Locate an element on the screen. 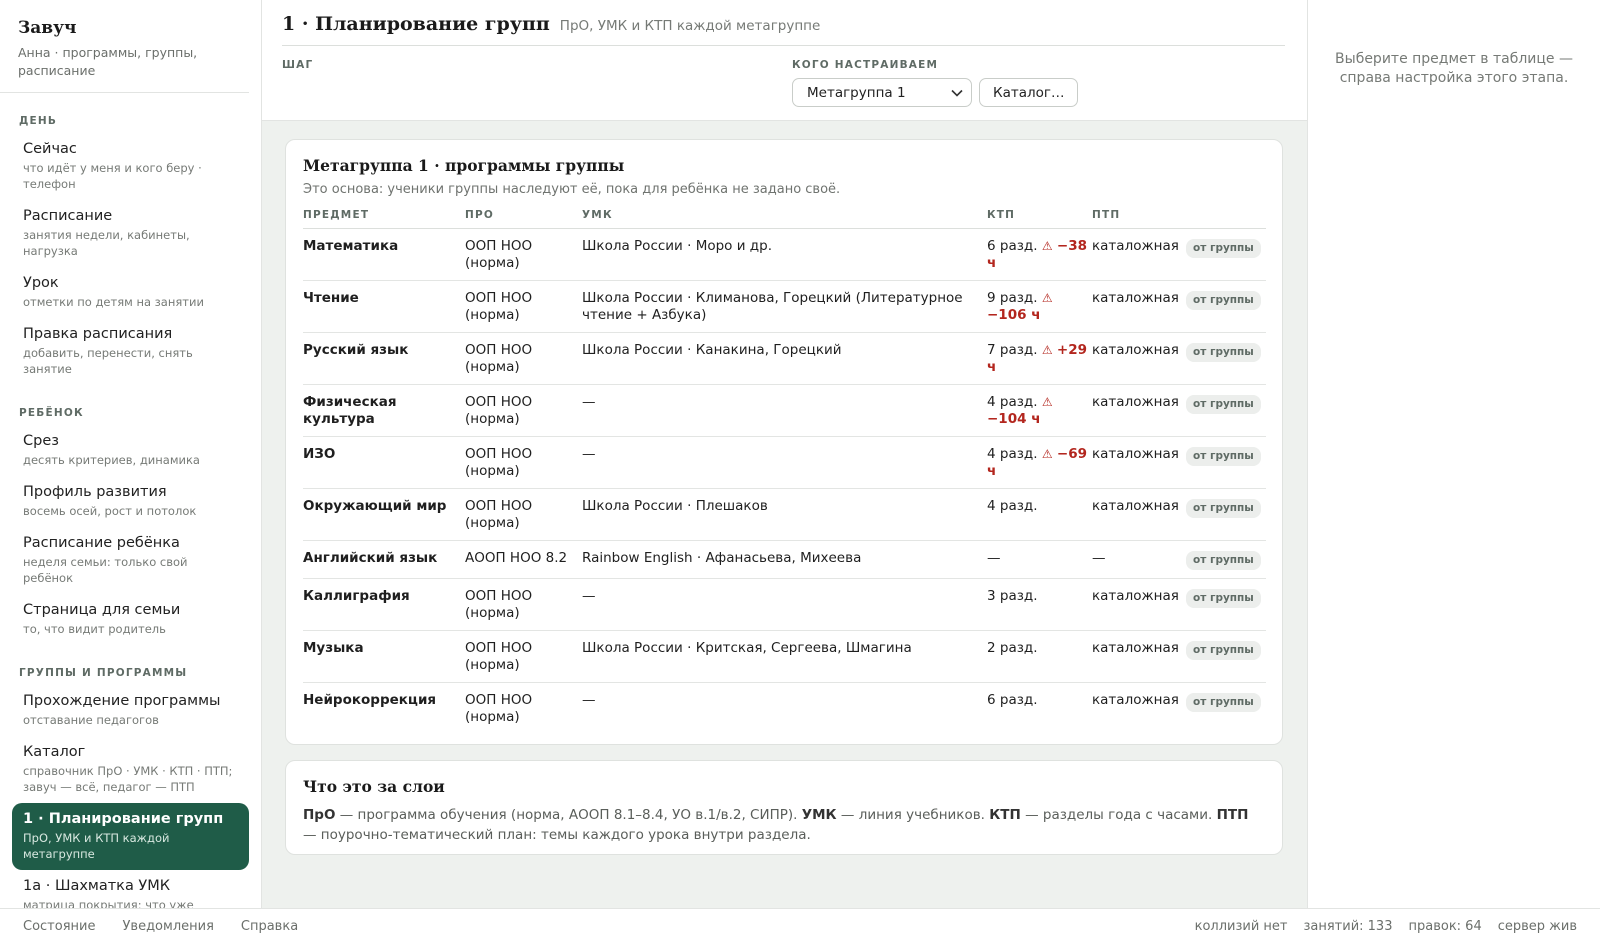  sidebar-item-label: Сейчас is located at coordinates (50, 149).